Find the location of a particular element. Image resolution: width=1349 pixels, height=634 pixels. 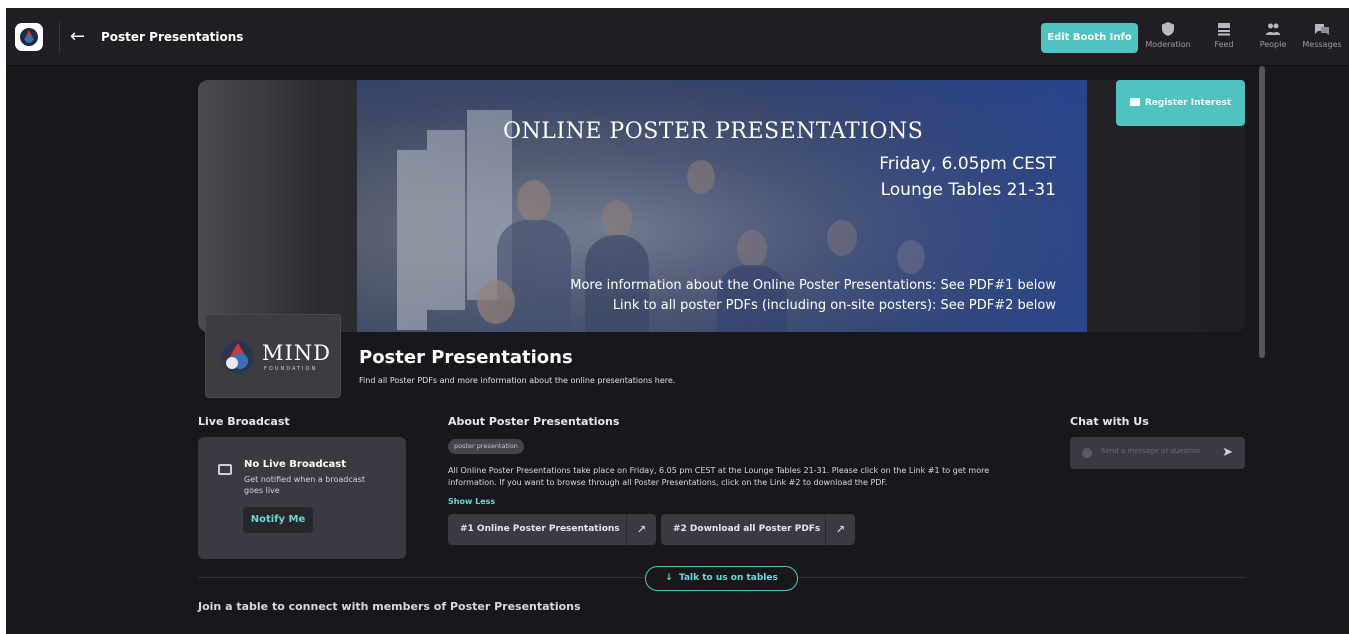

about-heading: About Poster Presentations is located at coordinates (534, 421).